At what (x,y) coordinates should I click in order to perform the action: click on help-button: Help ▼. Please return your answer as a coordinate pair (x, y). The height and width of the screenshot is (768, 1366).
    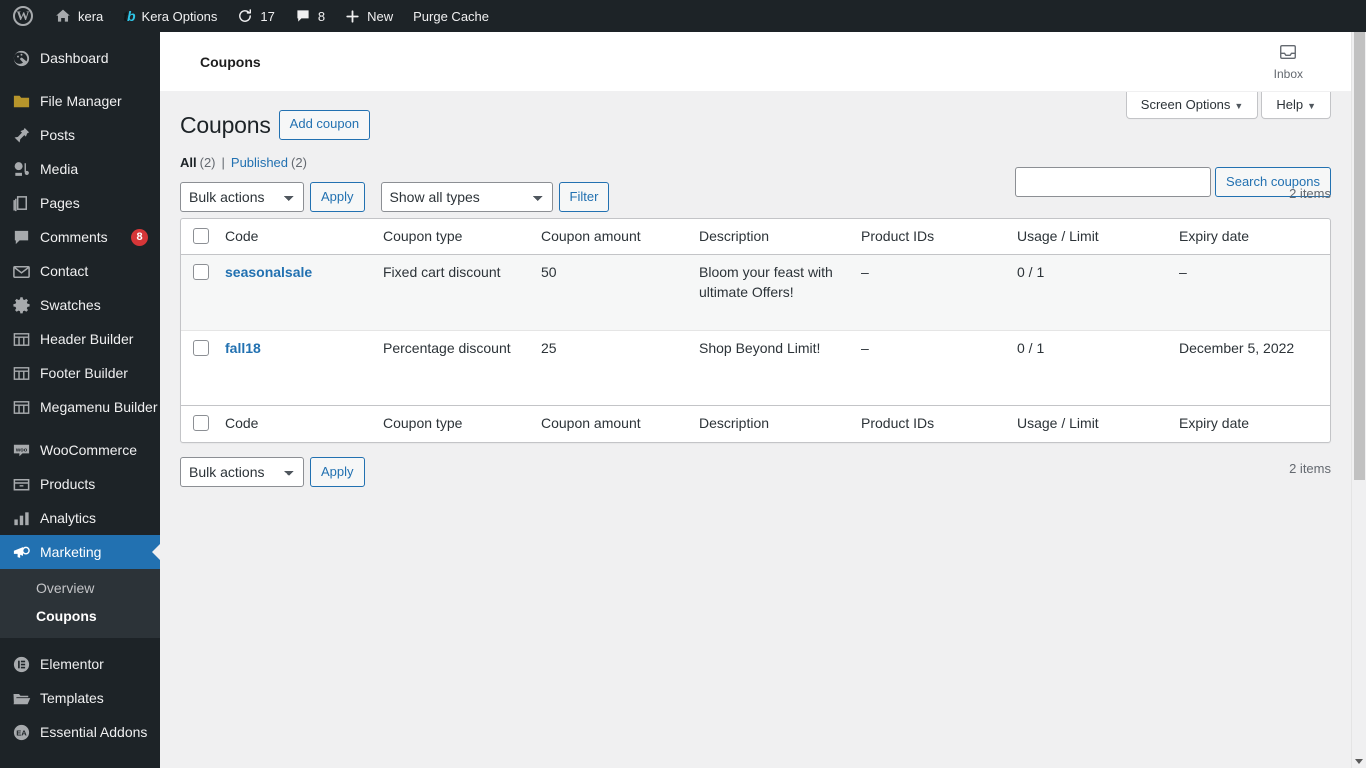
    Looking at the image, I should click on (1296, 105).